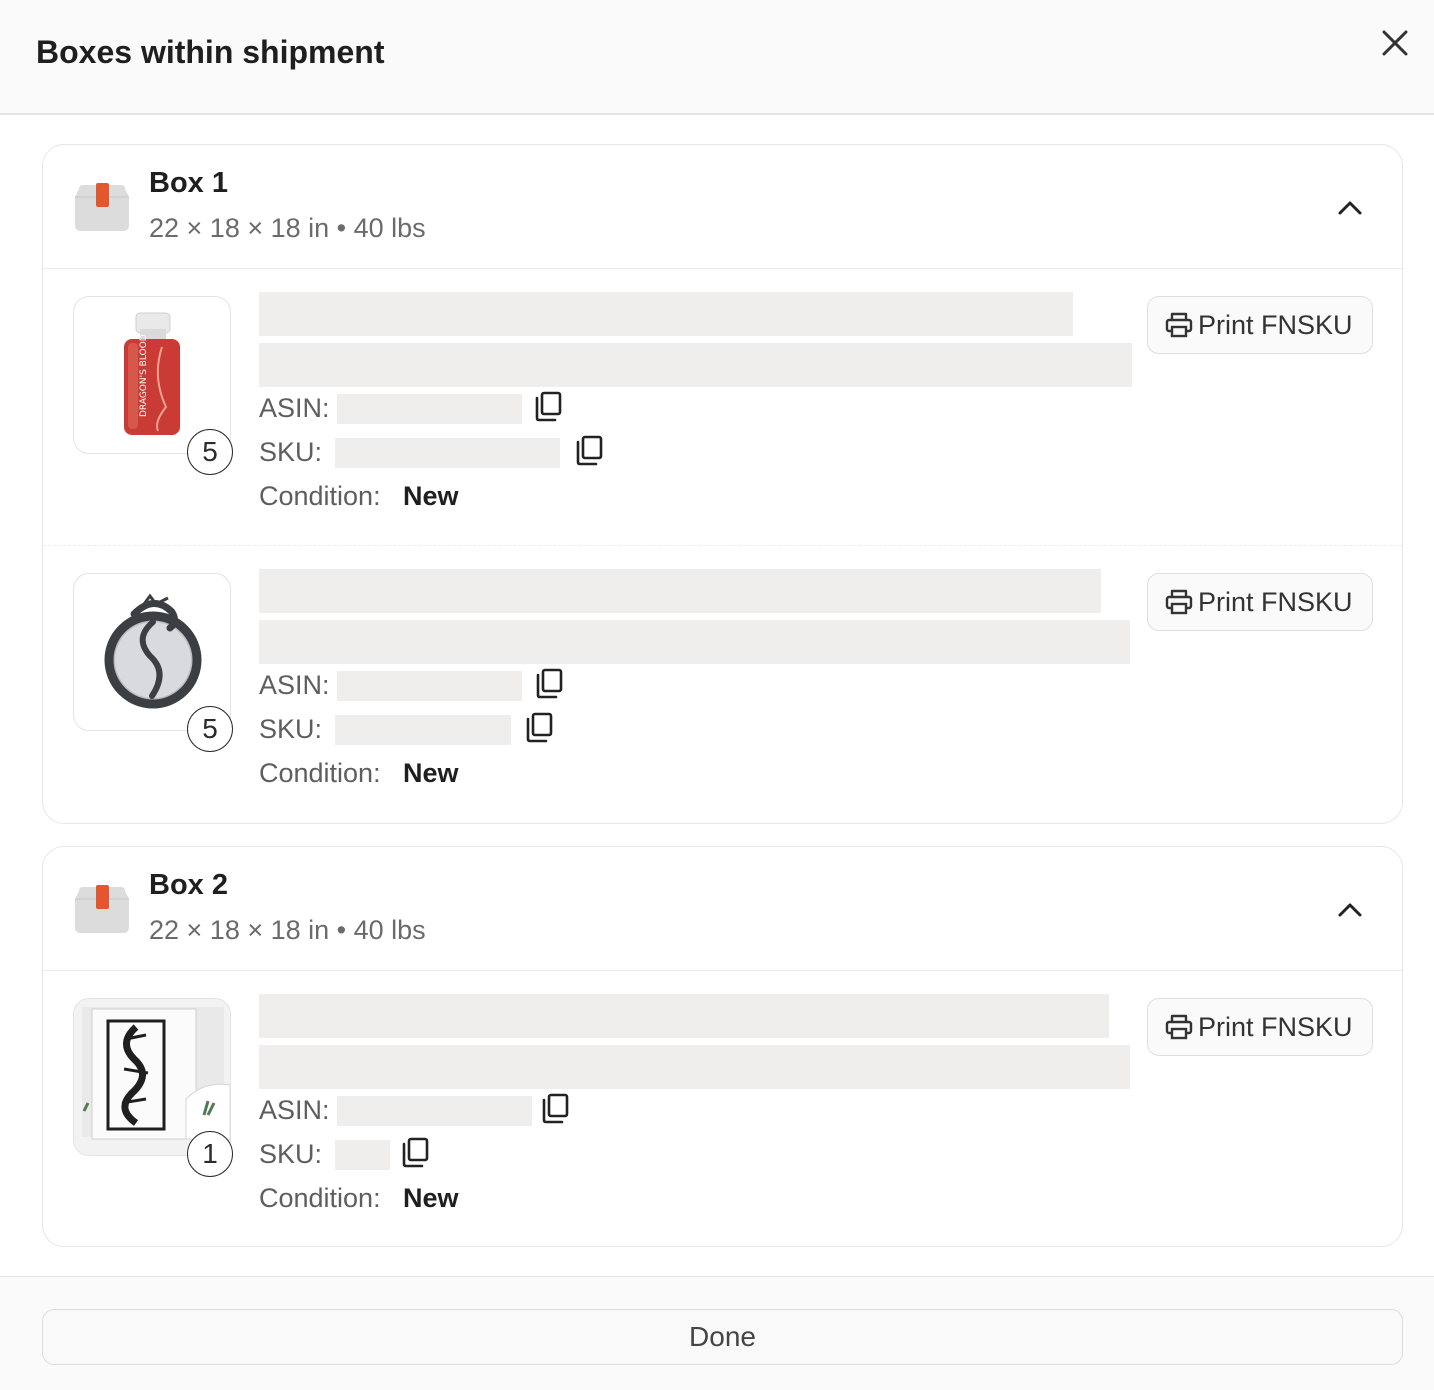 This screenshot has width=1434, height=1390. I want to click on box-header: Box 1 22 × 18 × 18 in • 40 lbs, so click(722, 207).